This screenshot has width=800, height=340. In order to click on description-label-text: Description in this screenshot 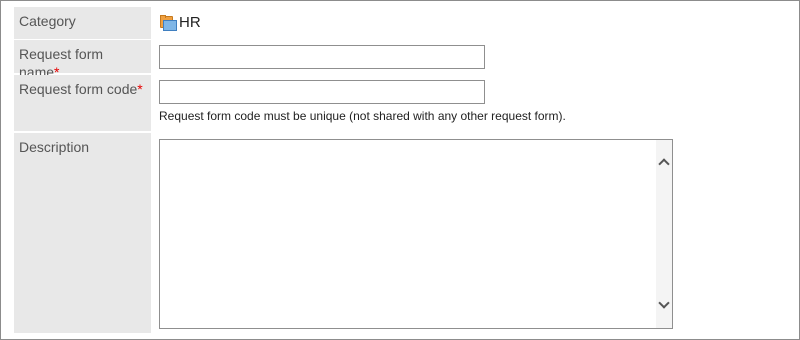, I will do `click(54, 147)`.